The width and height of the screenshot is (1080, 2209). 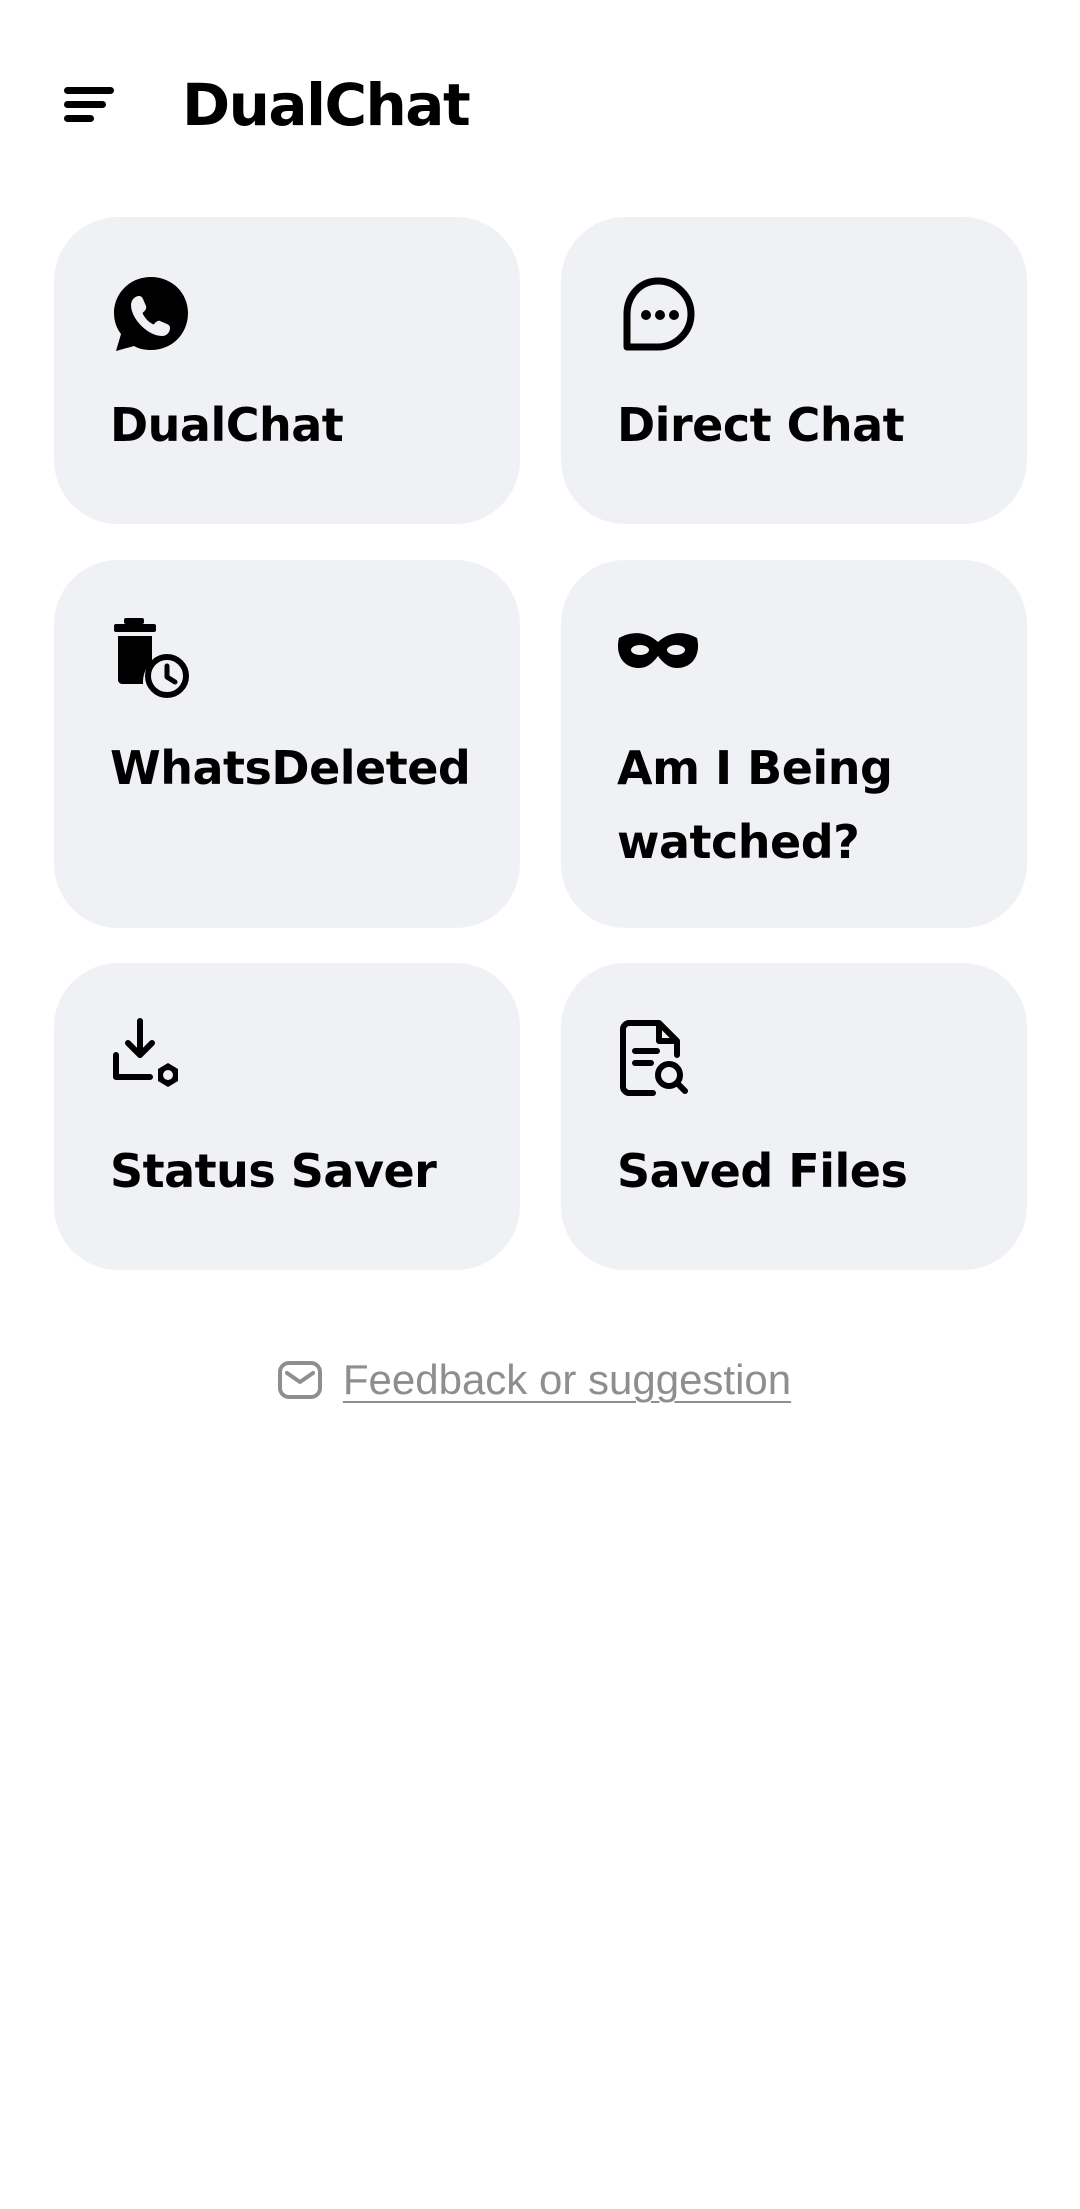 I want to click on direct-chat-card: Direct Chat, so click(x=794, y=370).